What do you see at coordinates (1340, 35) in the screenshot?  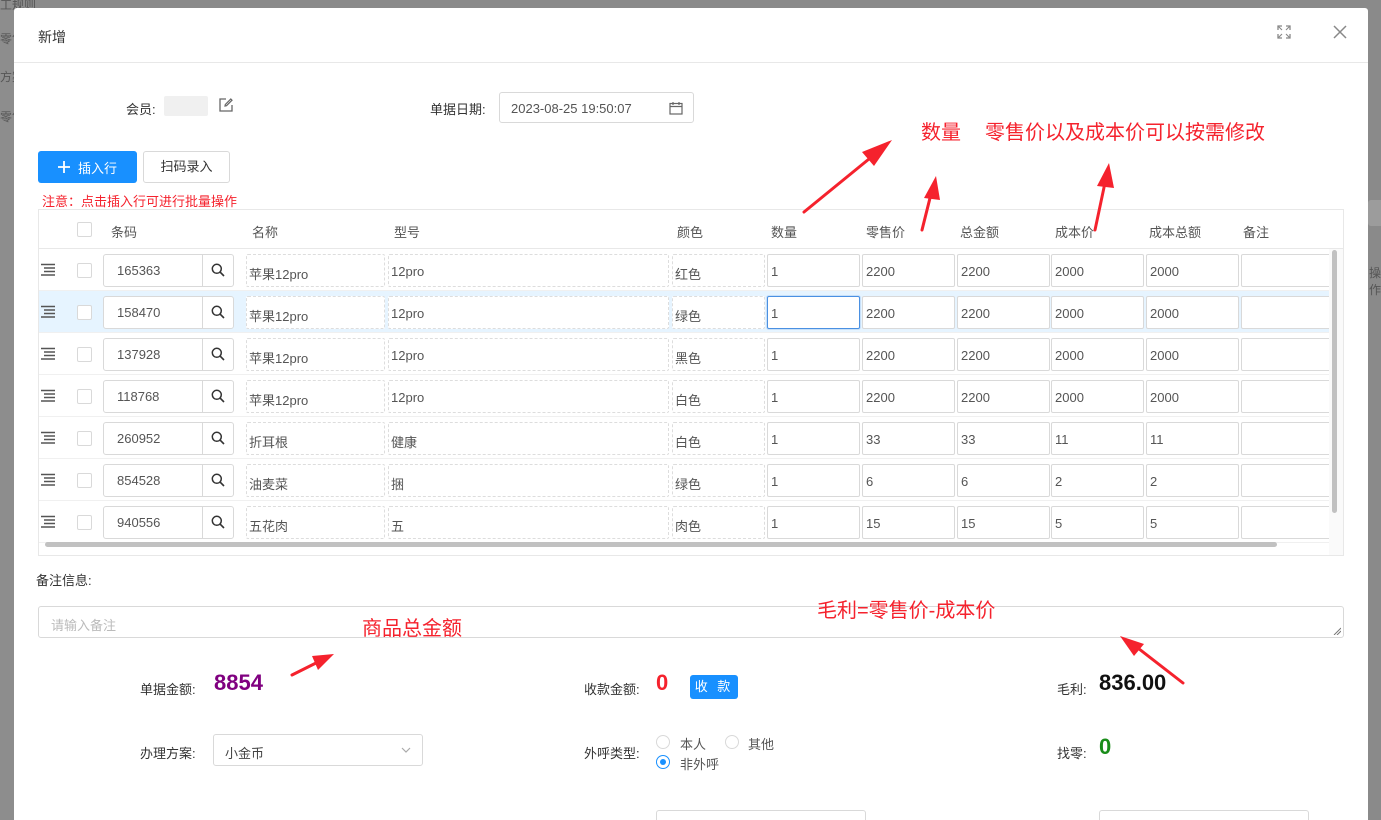 I see `close-icon` at bounding box center [1340, 35].